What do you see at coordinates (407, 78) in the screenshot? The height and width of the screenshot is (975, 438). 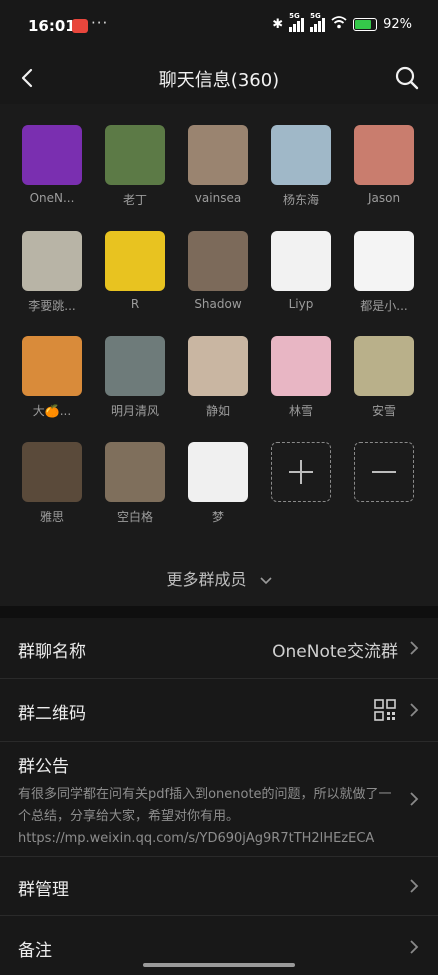 I see `search-icon` at bounding box center [407, 78].